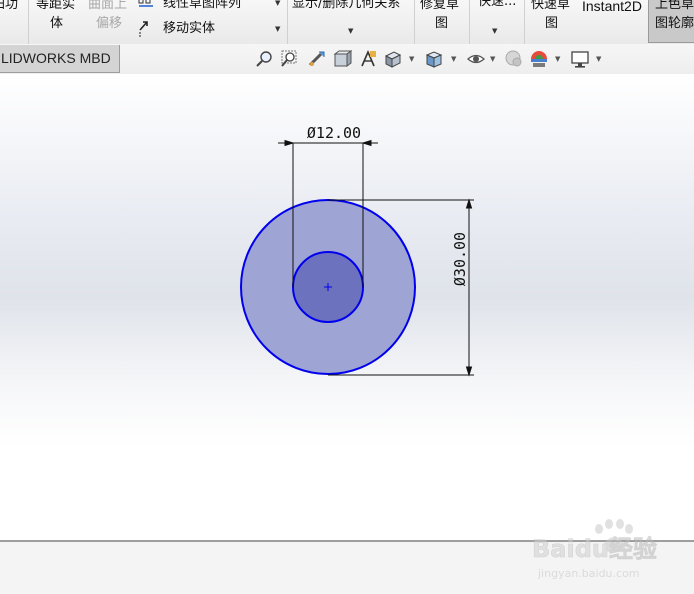 This screenshot has width=694, height=594. What do you see at coordinates (539, 59) in the screenshot?
I see `apply-scene-icon` at bounding box center [539, 59].